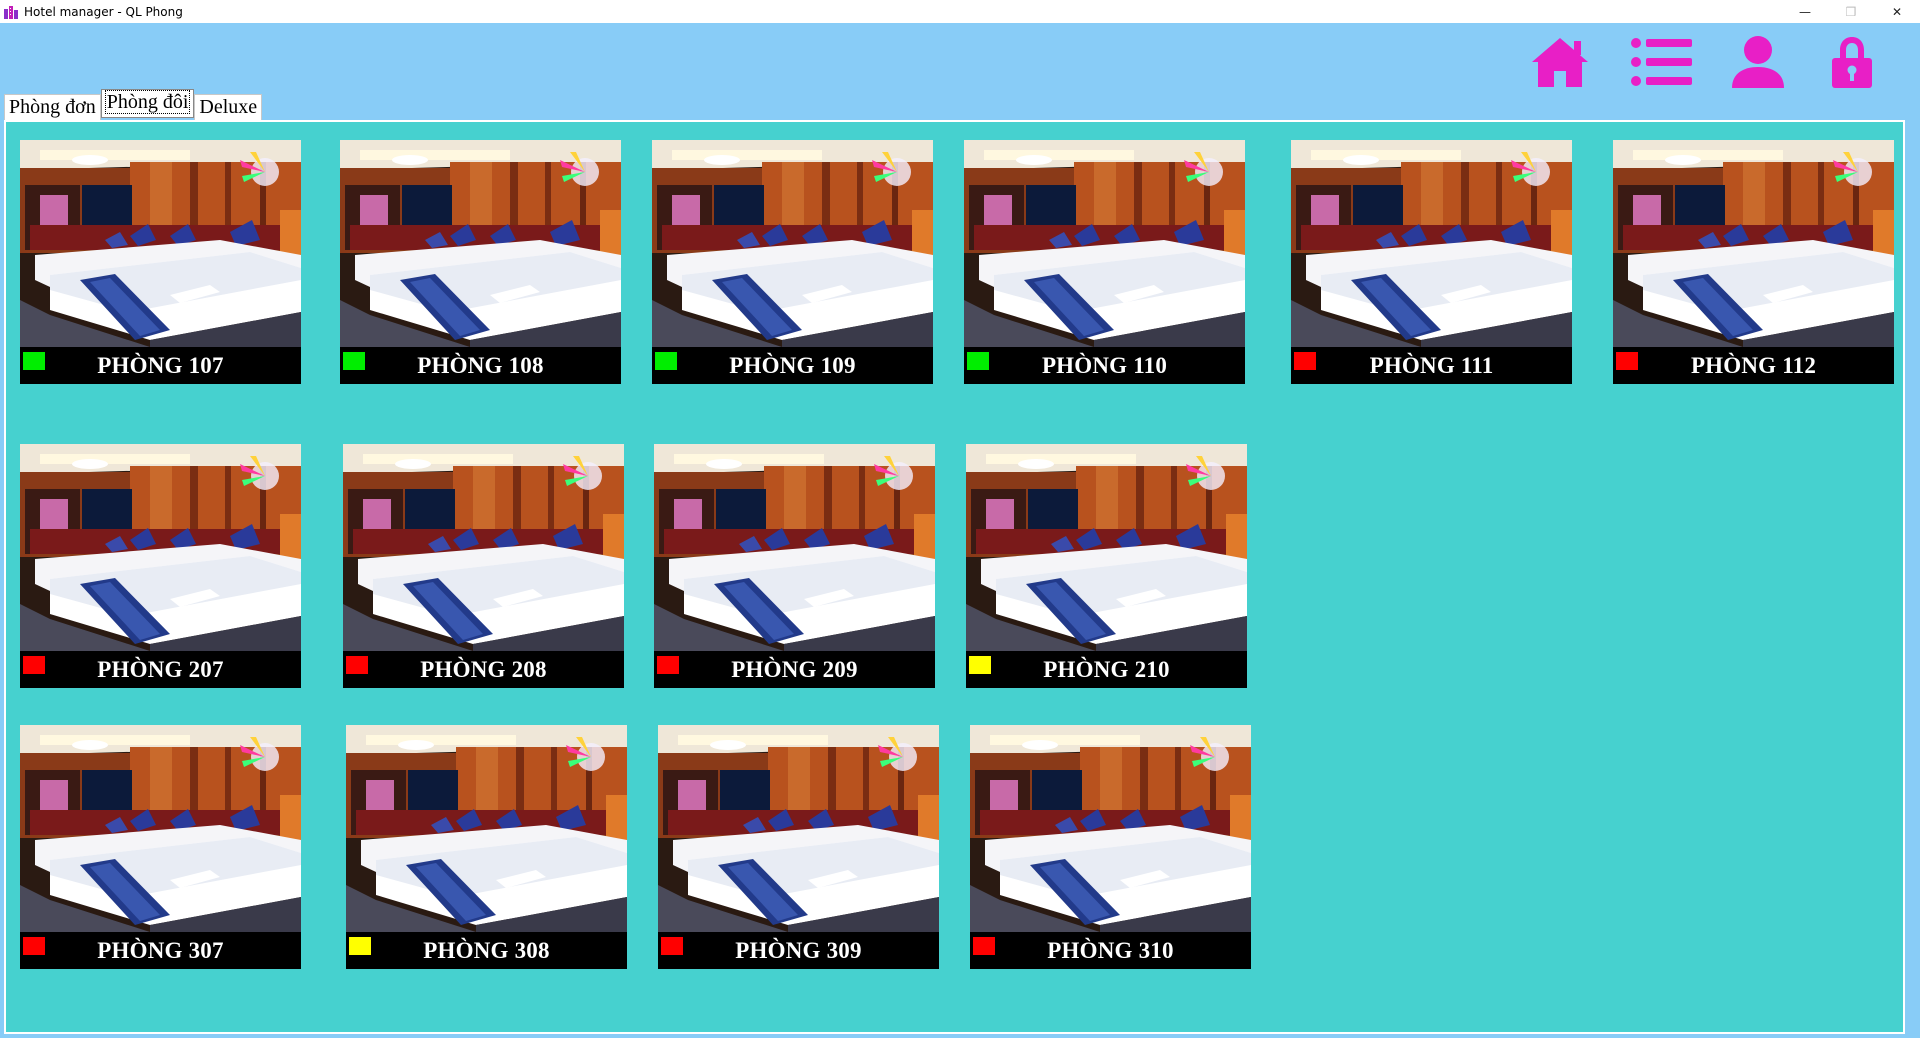 The width and height of the screenshot is (1920, 1038). Describe the element at coordinates (1805, 11) in the screenshot. I see `minimize-button: —` at that location.